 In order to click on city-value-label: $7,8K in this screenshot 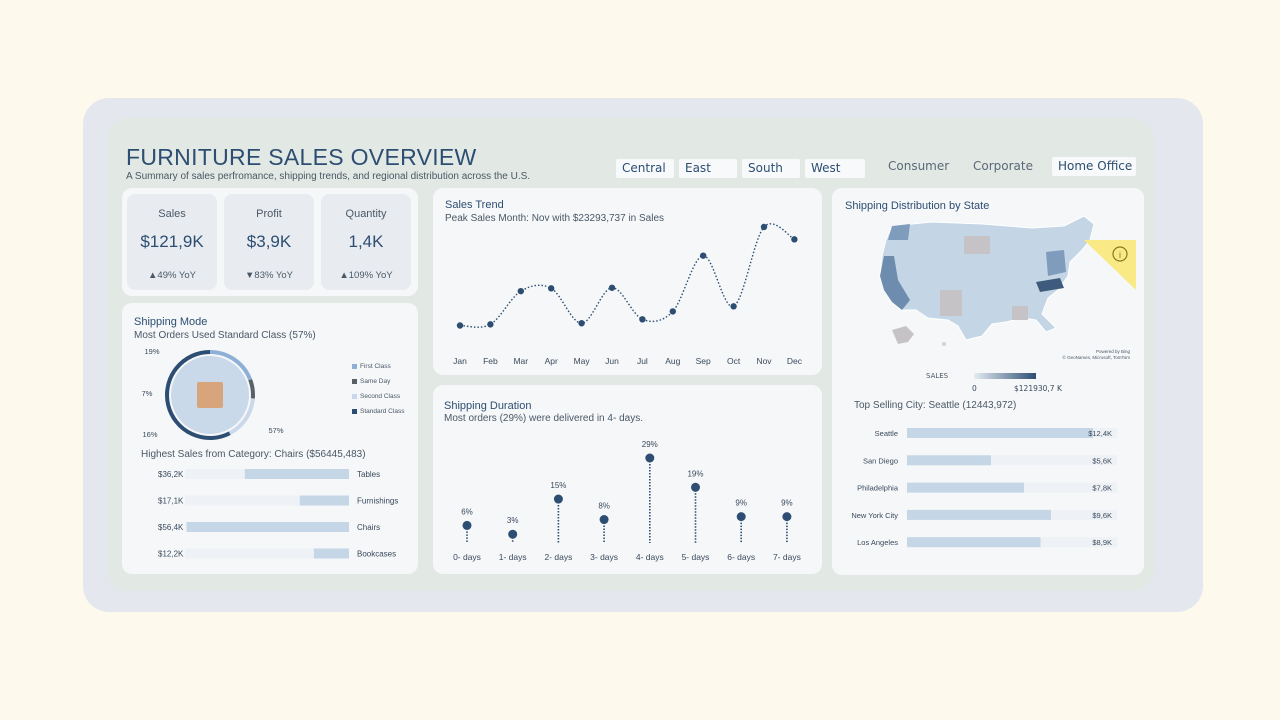, I will do `click(1102, 488)`.